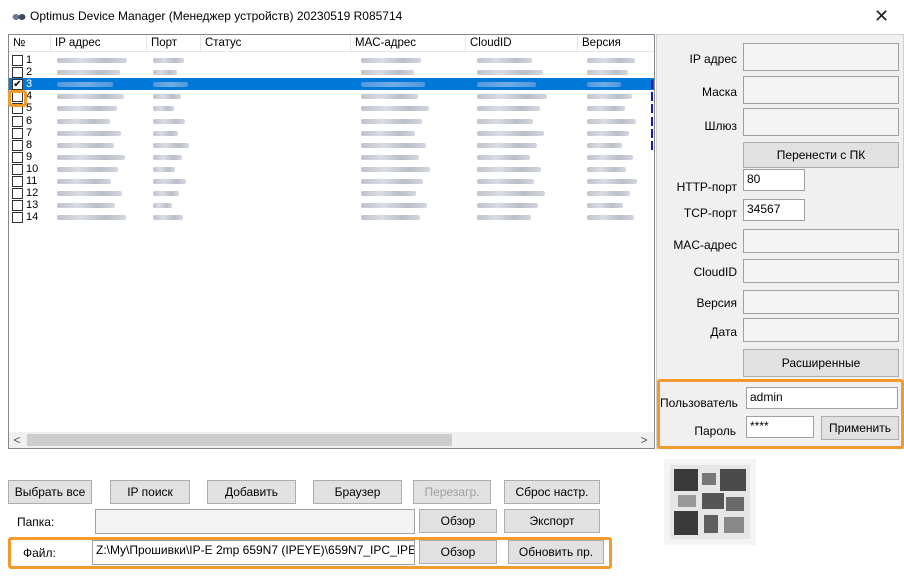  I want to click on table-row: 14, so click(331, 217).